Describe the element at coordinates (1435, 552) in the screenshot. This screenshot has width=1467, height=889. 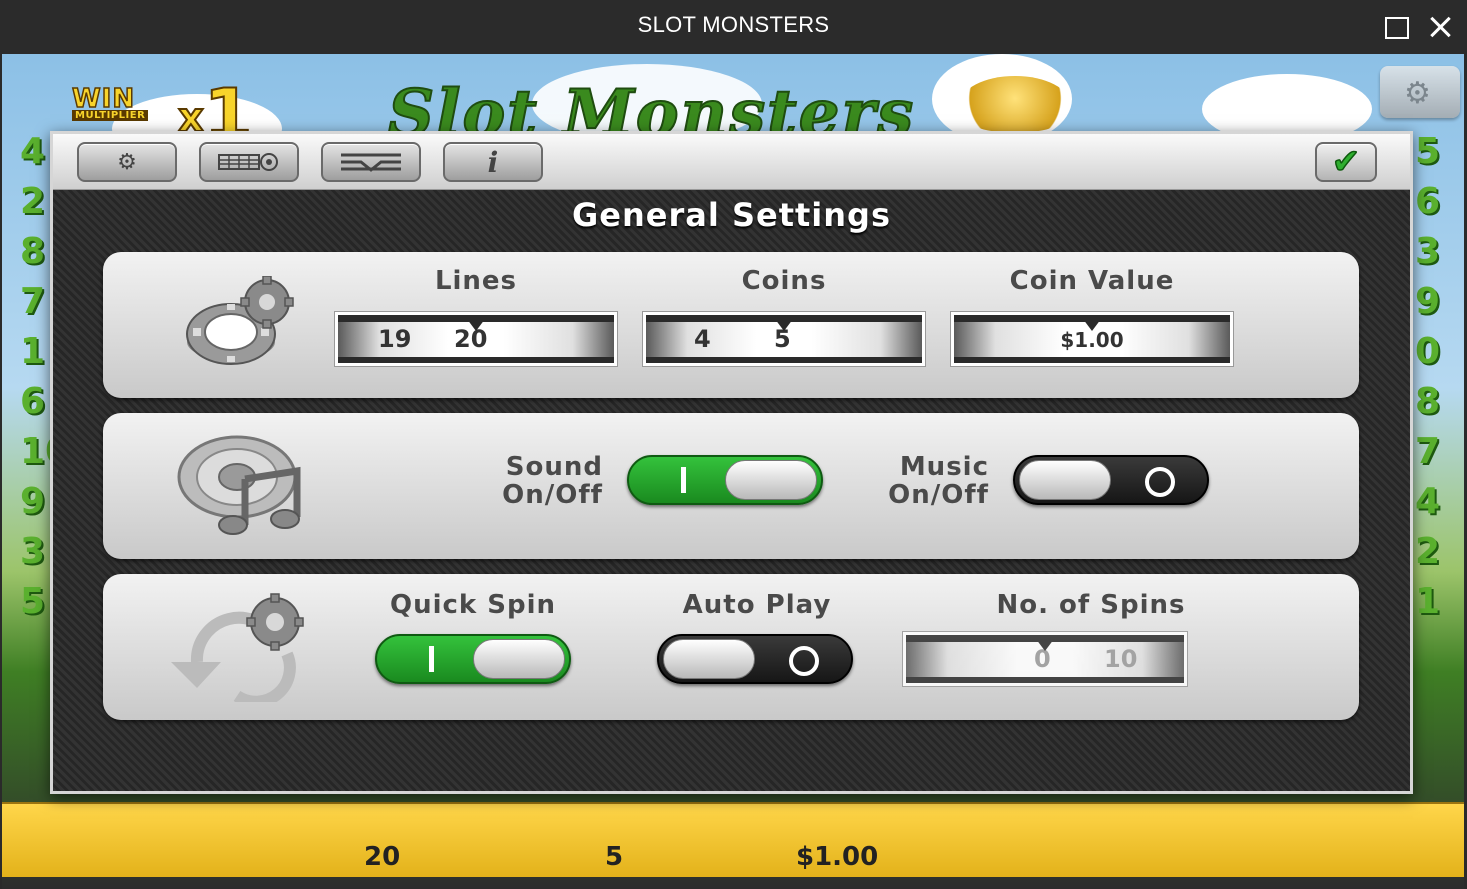
I see `payline-number: 2` at that location.